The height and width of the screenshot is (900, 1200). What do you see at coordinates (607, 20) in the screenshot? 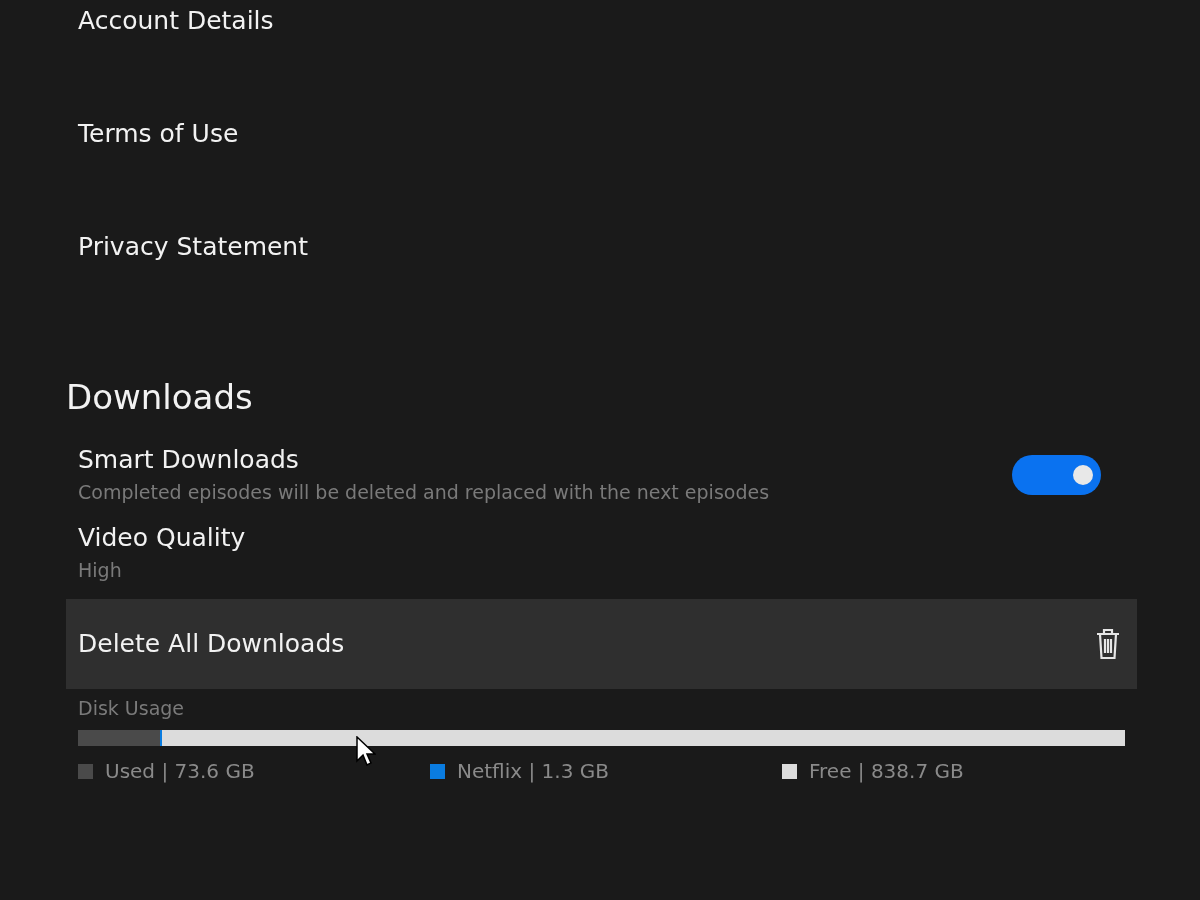
I see `settings-link: Account Details` at bounding box center [607, 20].